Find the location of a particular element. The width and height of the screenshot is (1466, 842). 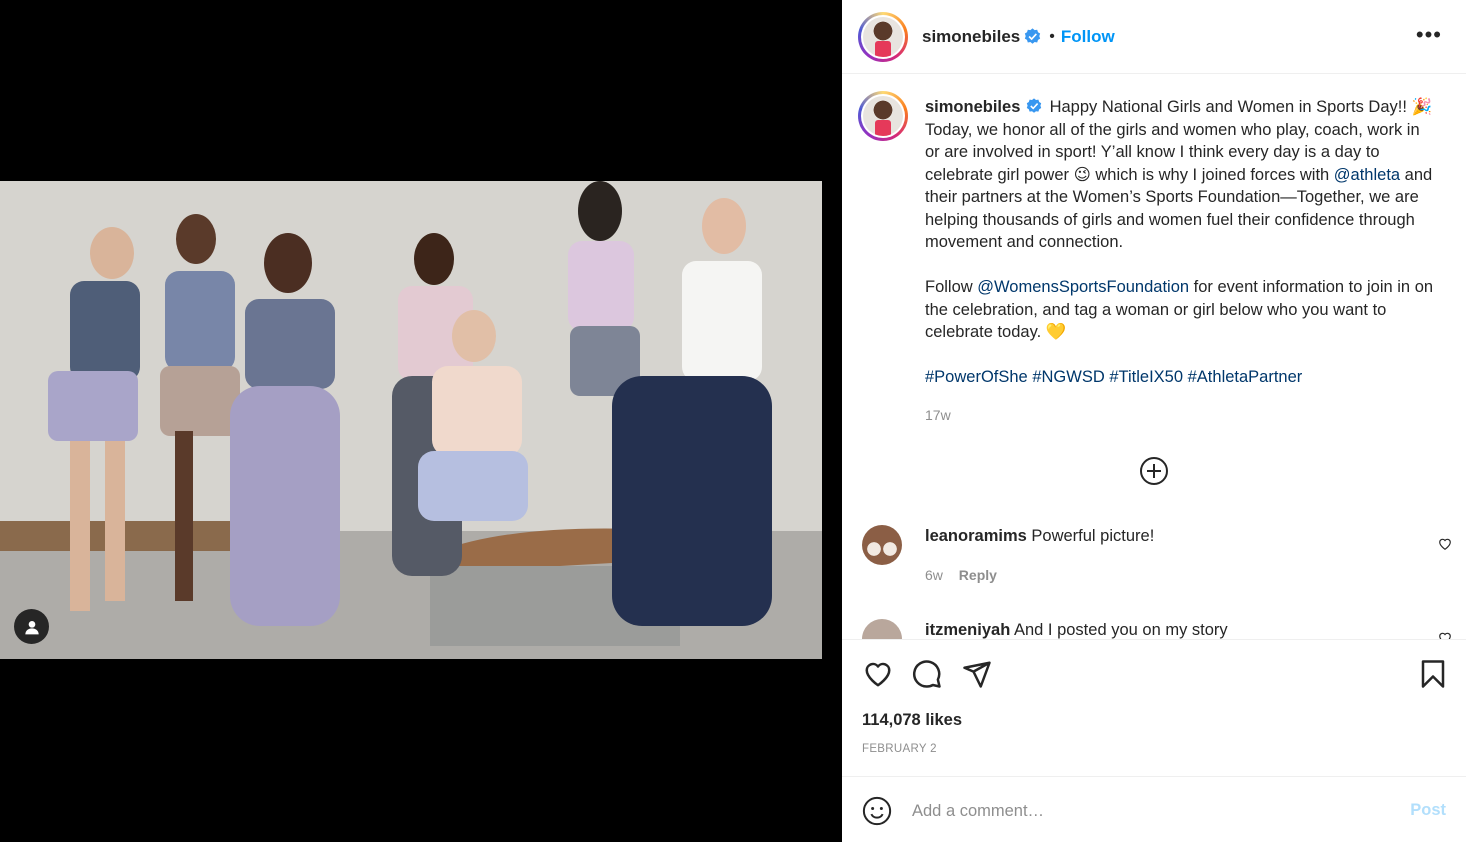

caption-timestamp: 17w is located at coordinates (938, 415).